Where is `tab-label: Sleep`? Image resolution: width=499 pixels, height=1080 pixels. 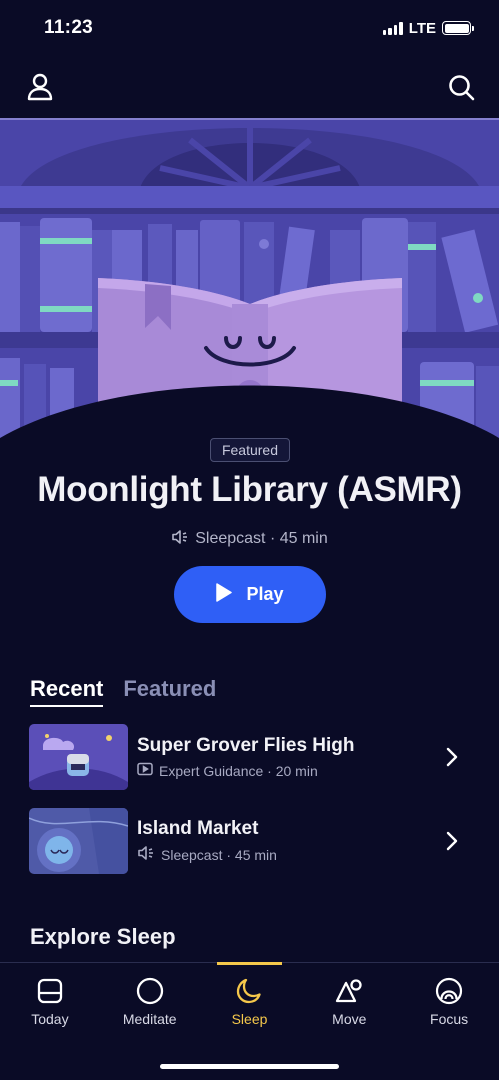
tab-label: Sleep is located at coordinates (249, 1019).